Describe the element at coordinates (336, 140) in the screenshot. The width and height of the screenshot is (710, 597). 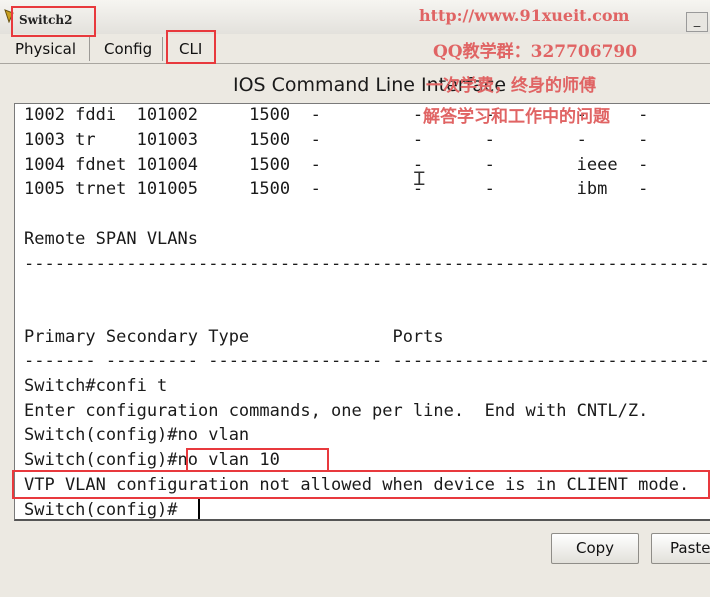
I see `terminal-line: 1003 tr 101003 1500 - - - - -` at that location.